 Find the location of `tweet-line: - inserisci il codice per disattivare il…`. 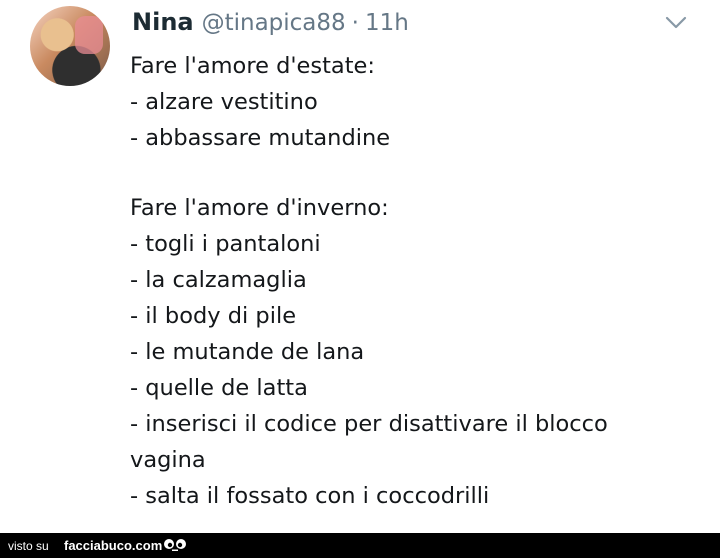

tweet-line: - inserisci il codice per disattivare il… is located at coordinates (369, 424).